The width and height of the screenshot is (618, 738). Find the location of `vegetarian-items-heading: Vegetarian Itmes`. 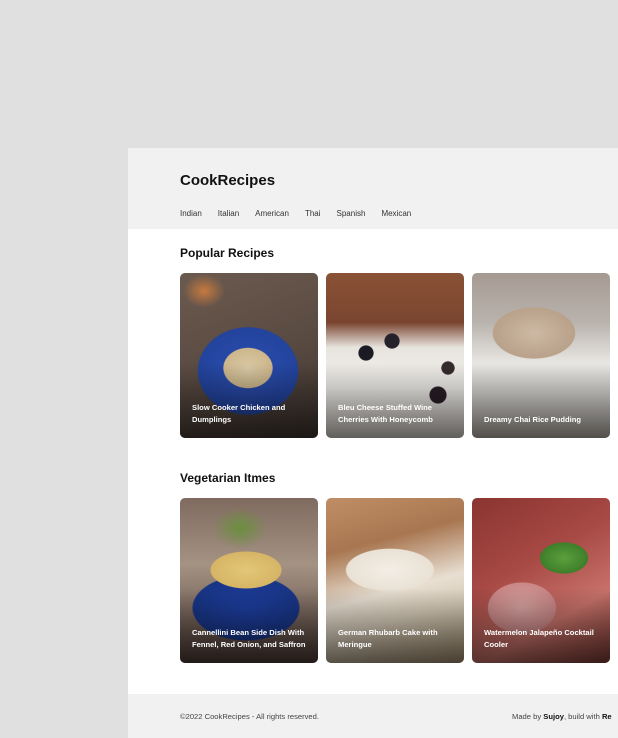

vegetarian-items-heading: Vegetarian Itmes is located at coordinates (228, 478).